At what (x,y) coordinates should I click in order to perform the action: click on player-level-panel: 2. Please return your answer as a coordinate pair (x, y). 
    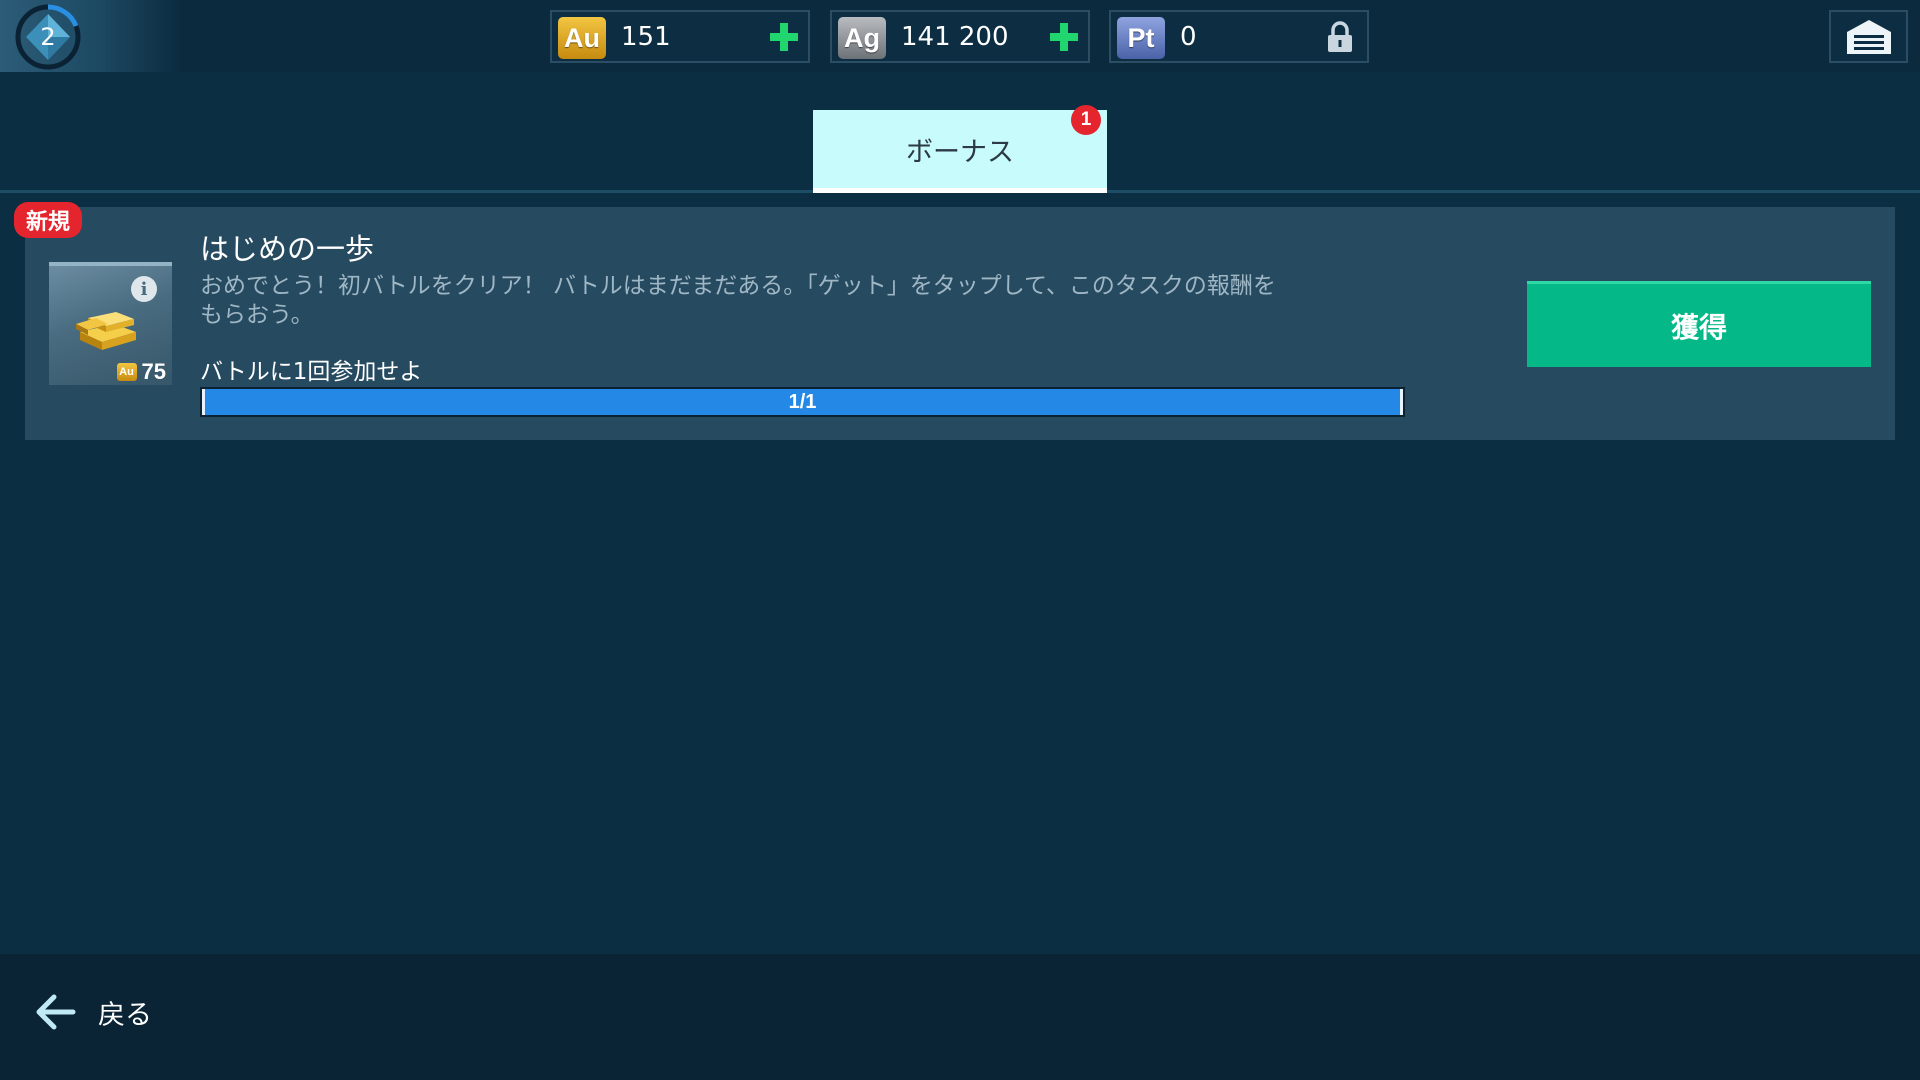
    Looking at the image, I should click on (91, 36).